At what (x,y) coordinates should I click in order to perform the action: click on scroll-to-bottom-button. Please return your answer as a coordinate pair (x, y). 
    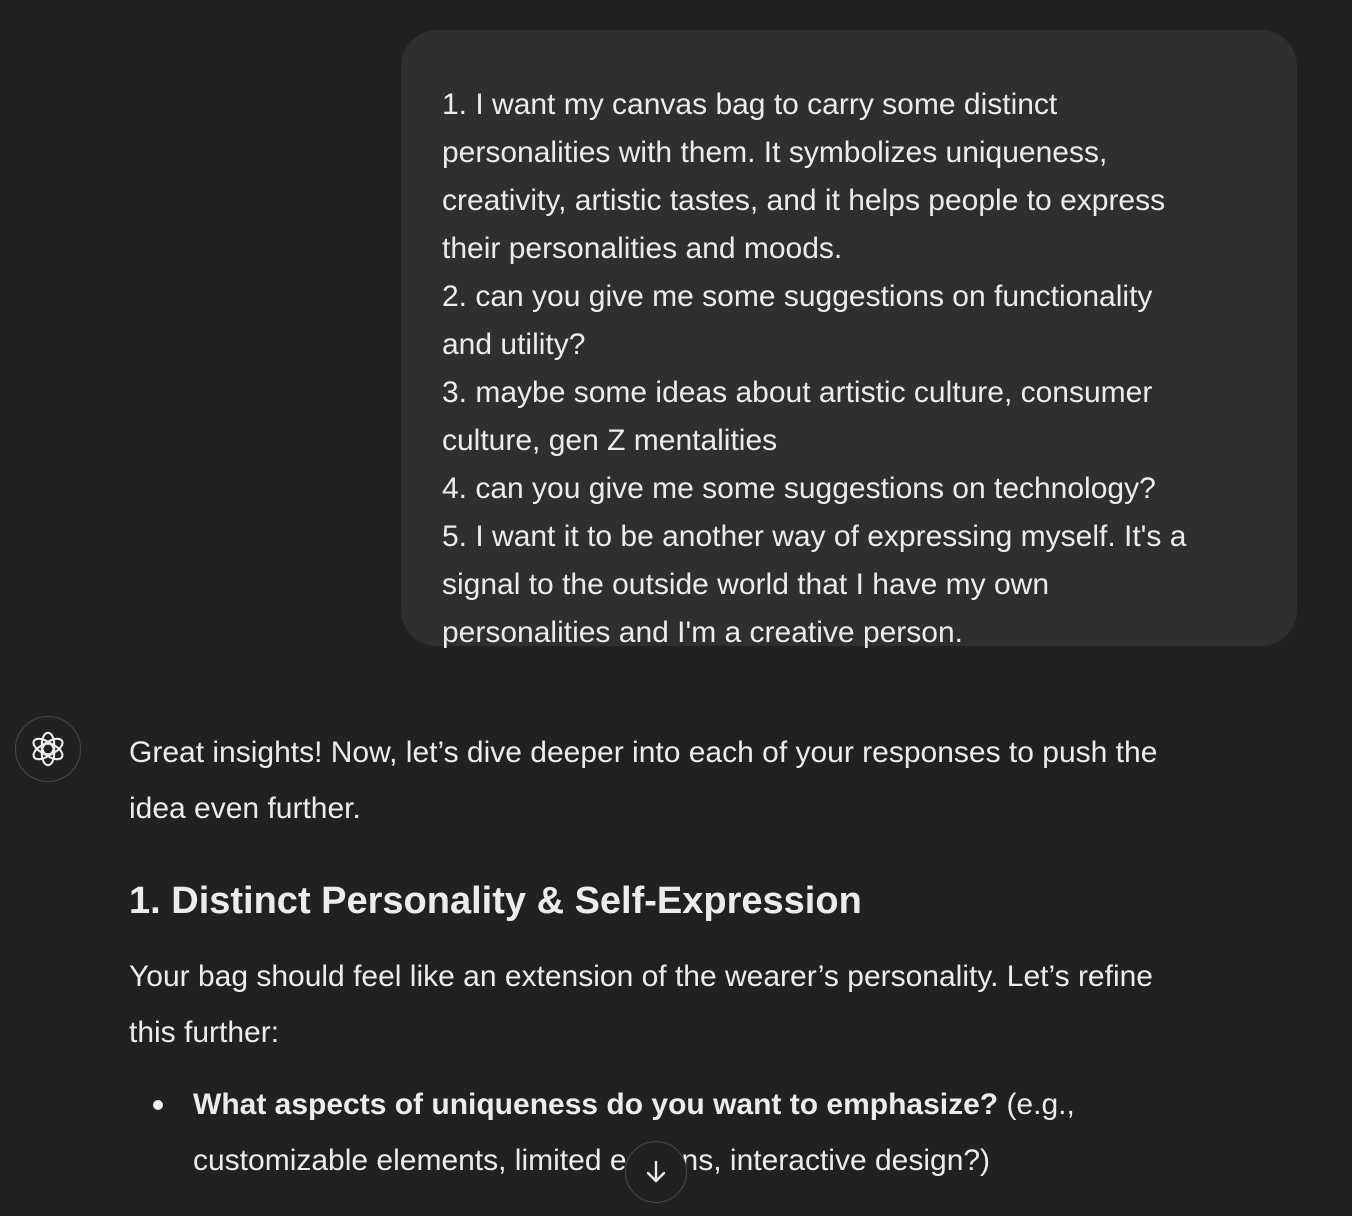
    Looking at the image, I should click on (656, 1172).